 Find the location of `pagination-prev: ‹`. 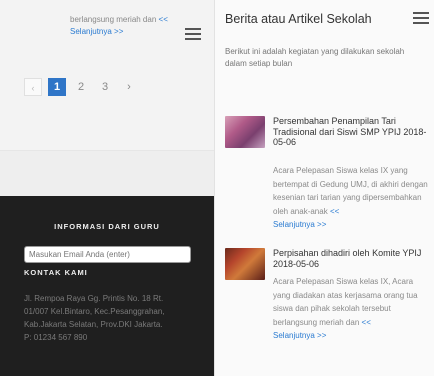

pagination-prev: ‹ is located at coordinates (33, 87).